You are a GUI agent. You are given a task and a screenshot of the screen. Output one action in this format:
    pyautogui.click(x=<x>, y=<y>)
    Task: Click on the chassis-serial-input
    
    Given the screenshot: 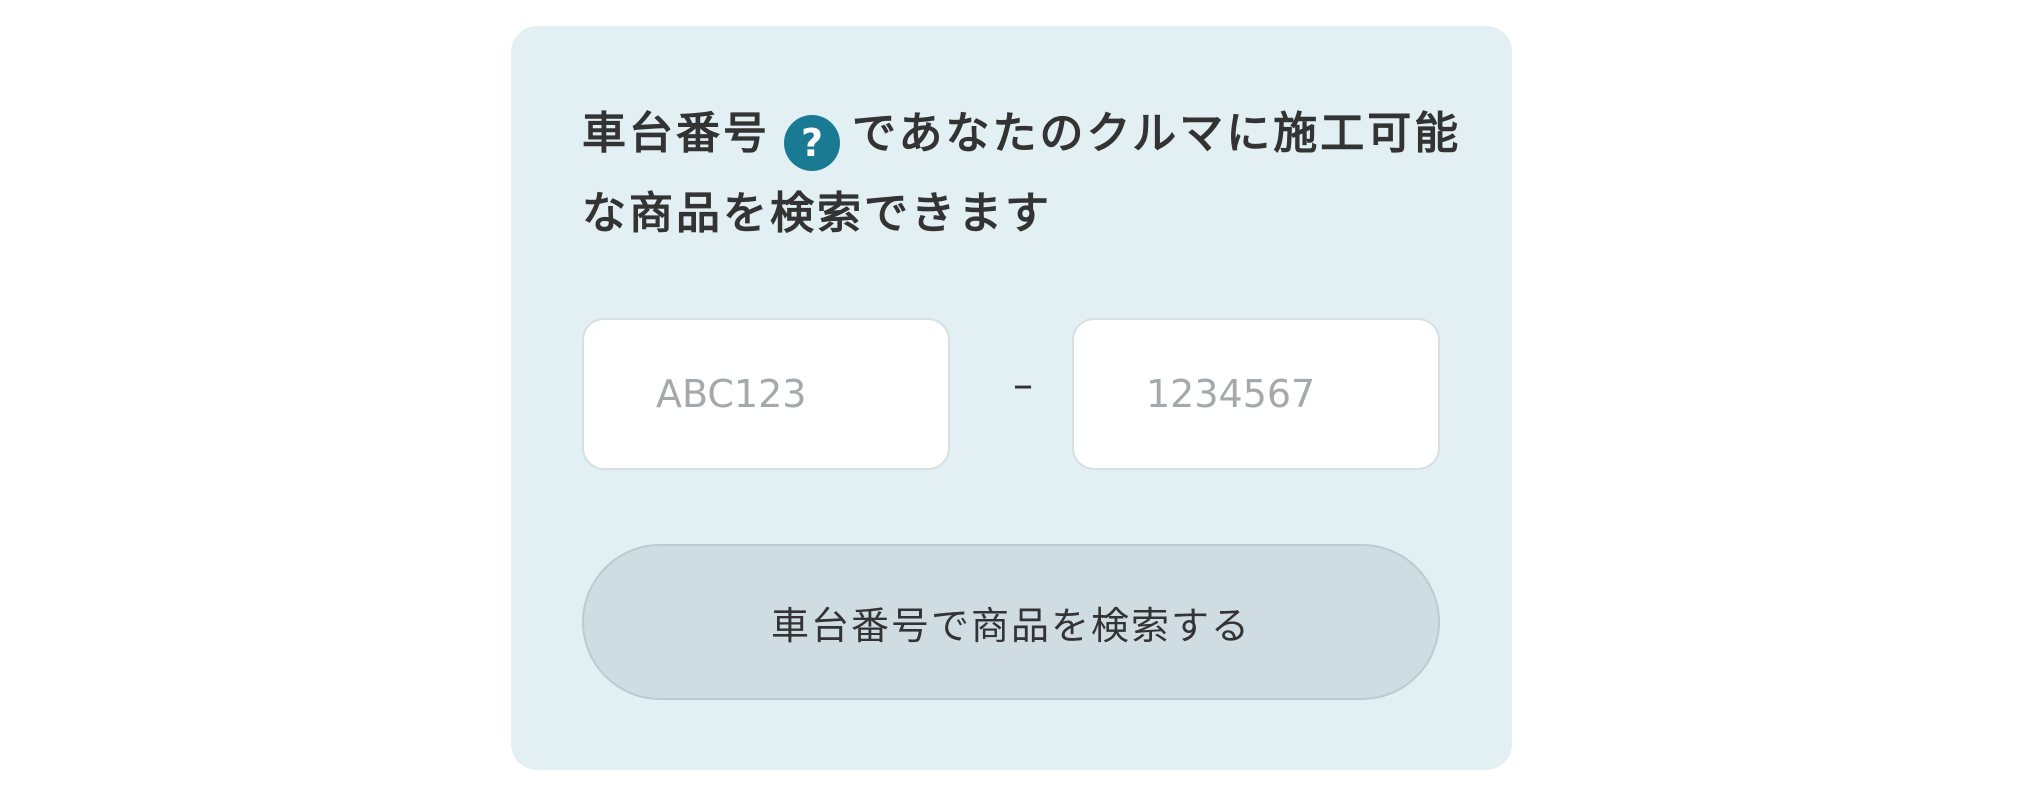 What is the action you would take?
    pyautogui.click(x=1256, y=394)
    